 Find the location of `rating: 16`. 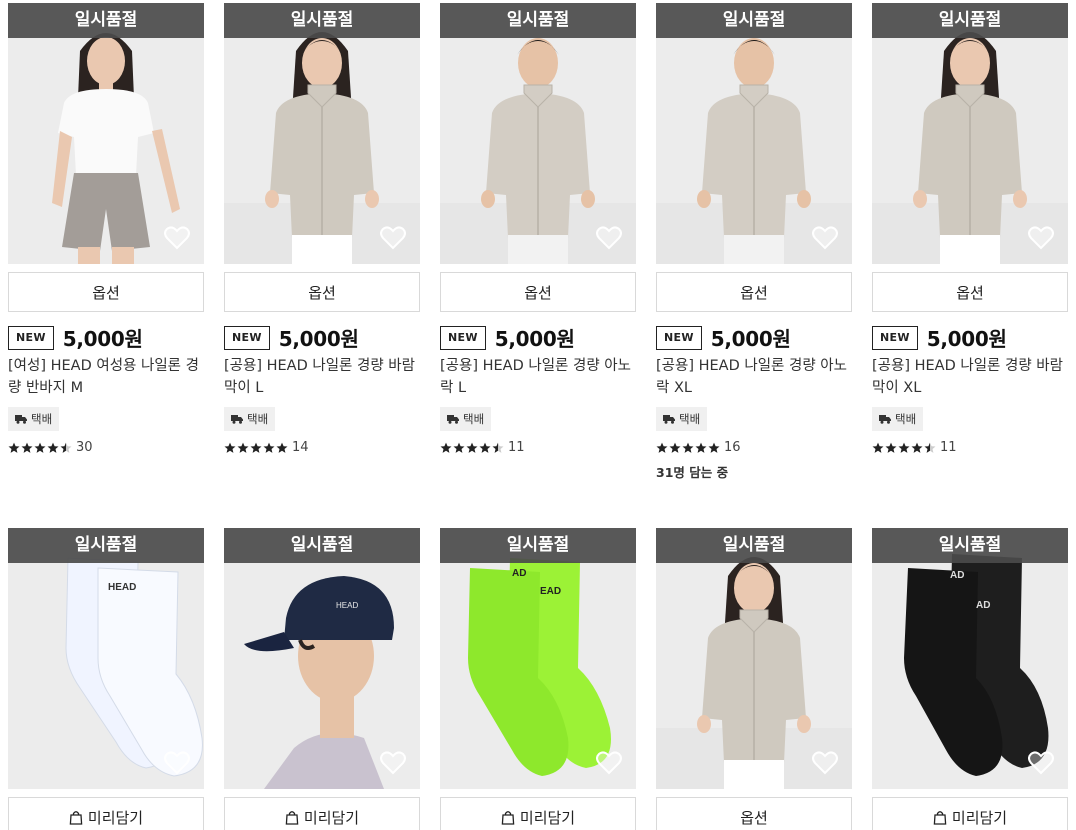

rating: 16 is located at coordinates (698, 447).